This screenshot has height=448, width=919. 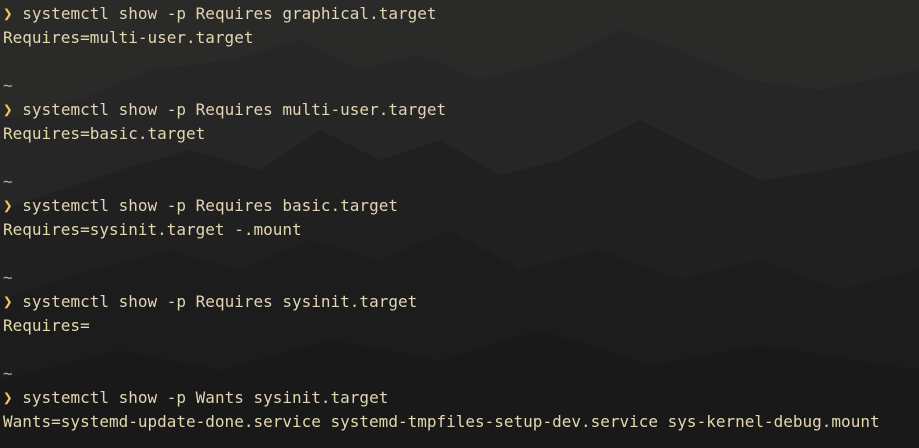 What do you see at coordinates (460, 398) in the screenshot?
I see `command-line-5: ❯ systemctl show -p Wants sysinit.target` at bounding box center [460, 398].